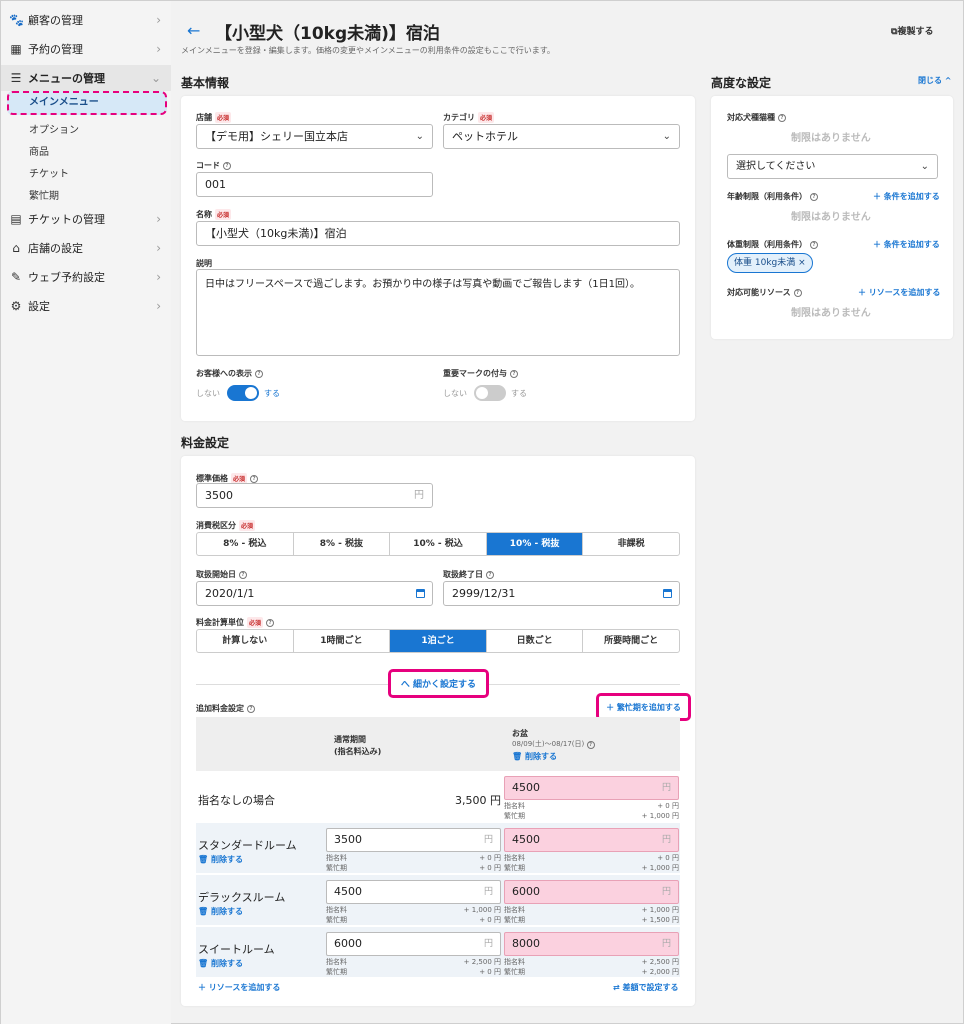 This screenshot has width=964, height=1024. I want to click on important-toggle, so click(490, 393).